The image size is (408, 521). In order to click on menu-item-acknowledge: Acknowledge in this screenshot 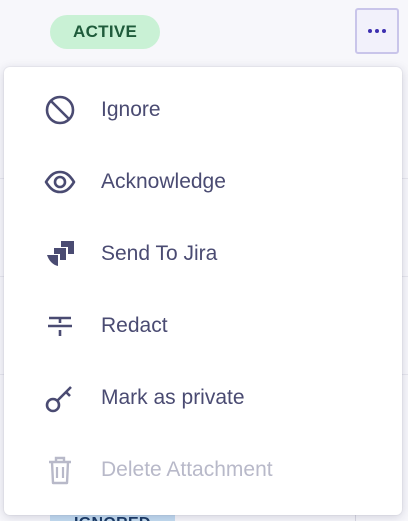, I will do `click(203, 182)`.